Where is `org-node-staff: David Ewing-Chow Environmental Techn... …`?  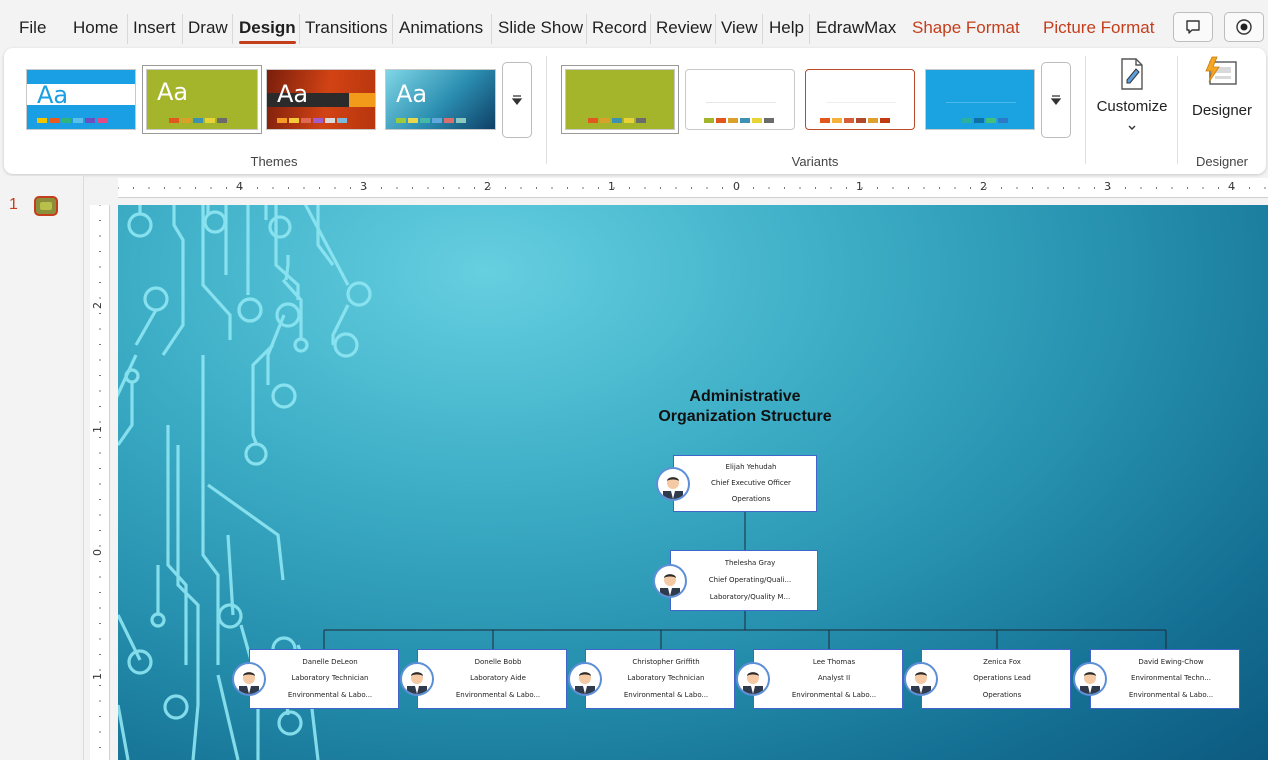
org-node-staff: David Ewing-Chow Environmental Techn... … is located at coordinates (1165, 679).